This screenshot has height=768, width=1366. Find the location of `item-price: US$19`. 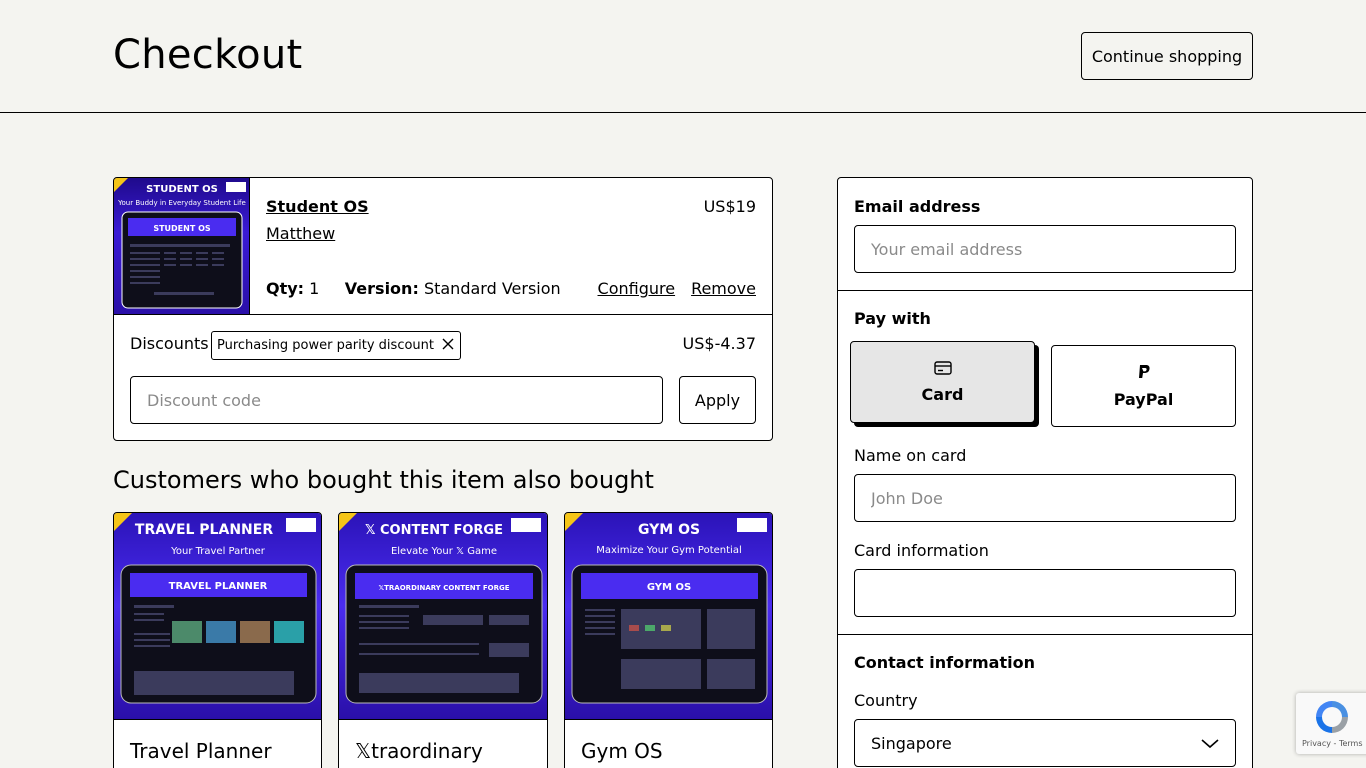

item-price: US$19 is located at coordinates (729, 206).